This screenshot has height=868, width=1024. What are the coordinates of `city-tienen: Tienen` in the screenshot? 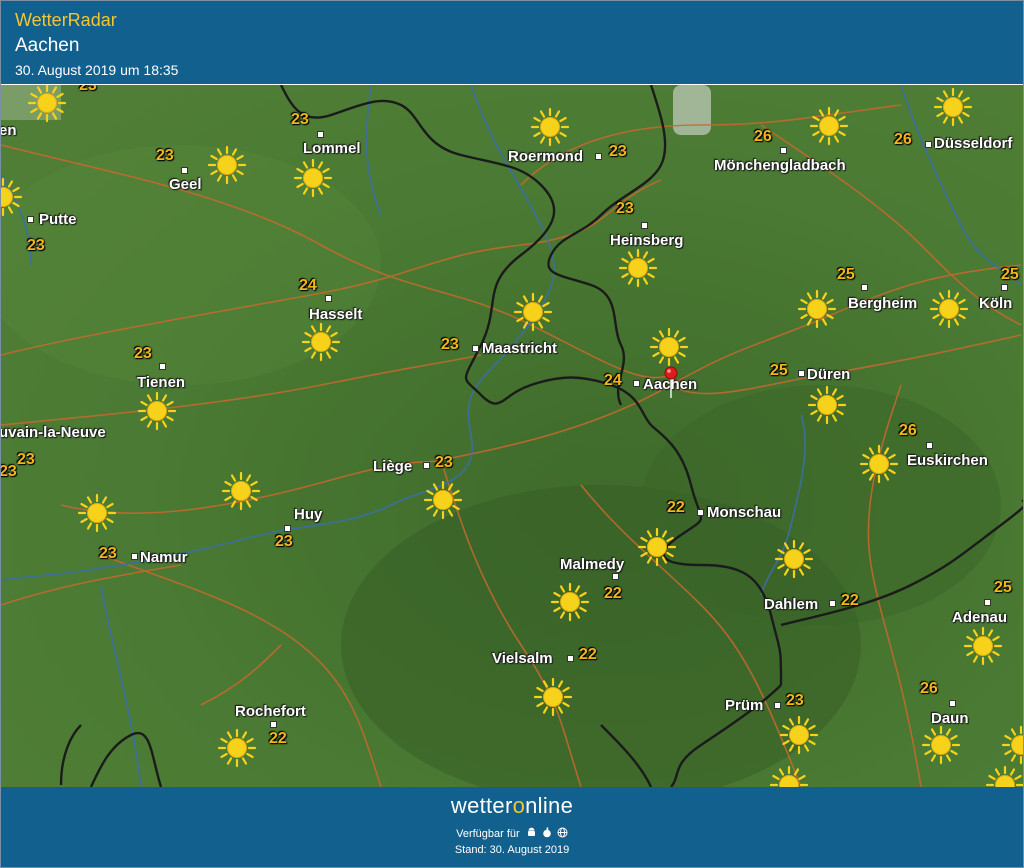 It's located at (161, 382).